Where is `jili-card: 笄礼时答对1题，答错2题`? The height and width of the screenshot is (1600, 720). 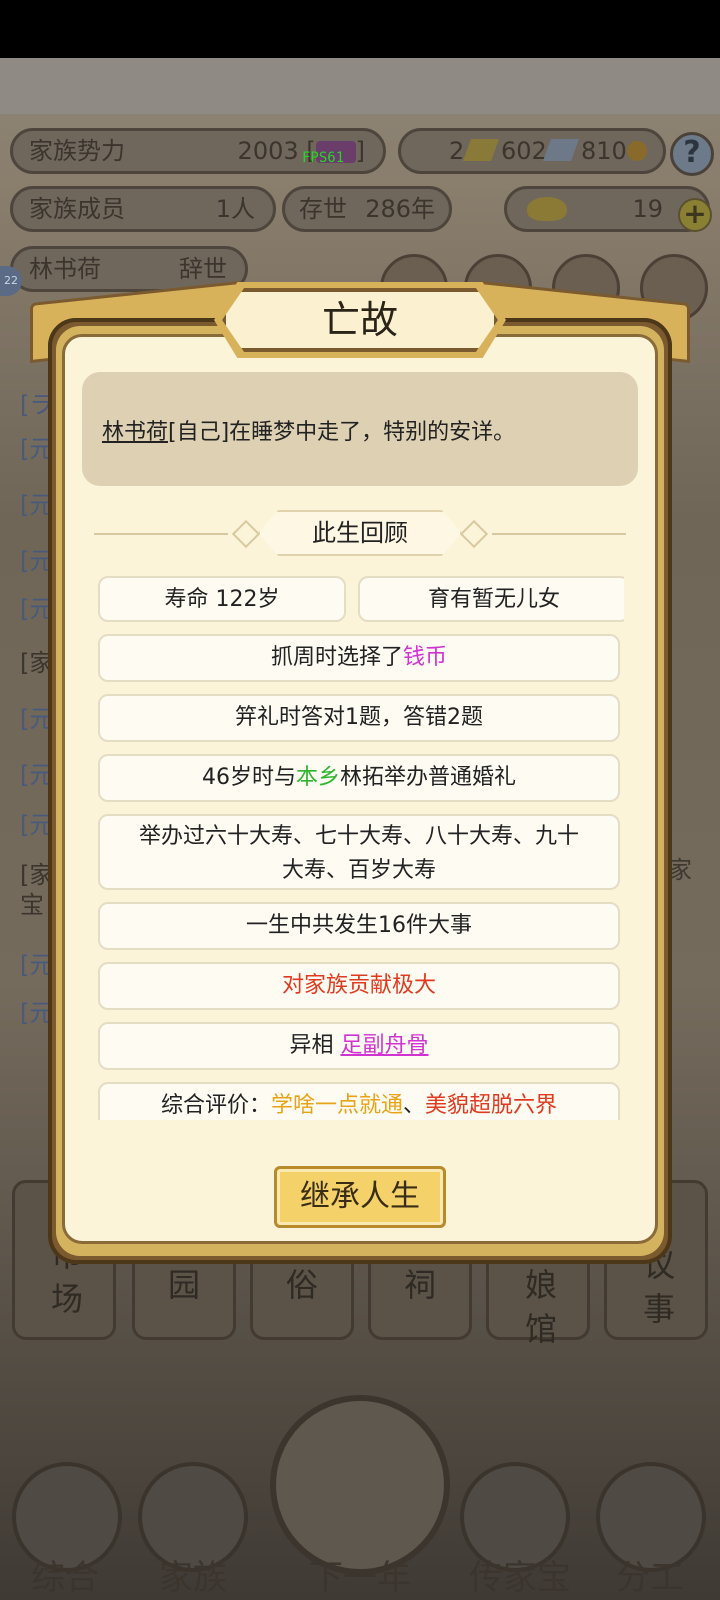 jili-card: 笄礼时答对1题，答错2题 is located at coordinates (359, 718).